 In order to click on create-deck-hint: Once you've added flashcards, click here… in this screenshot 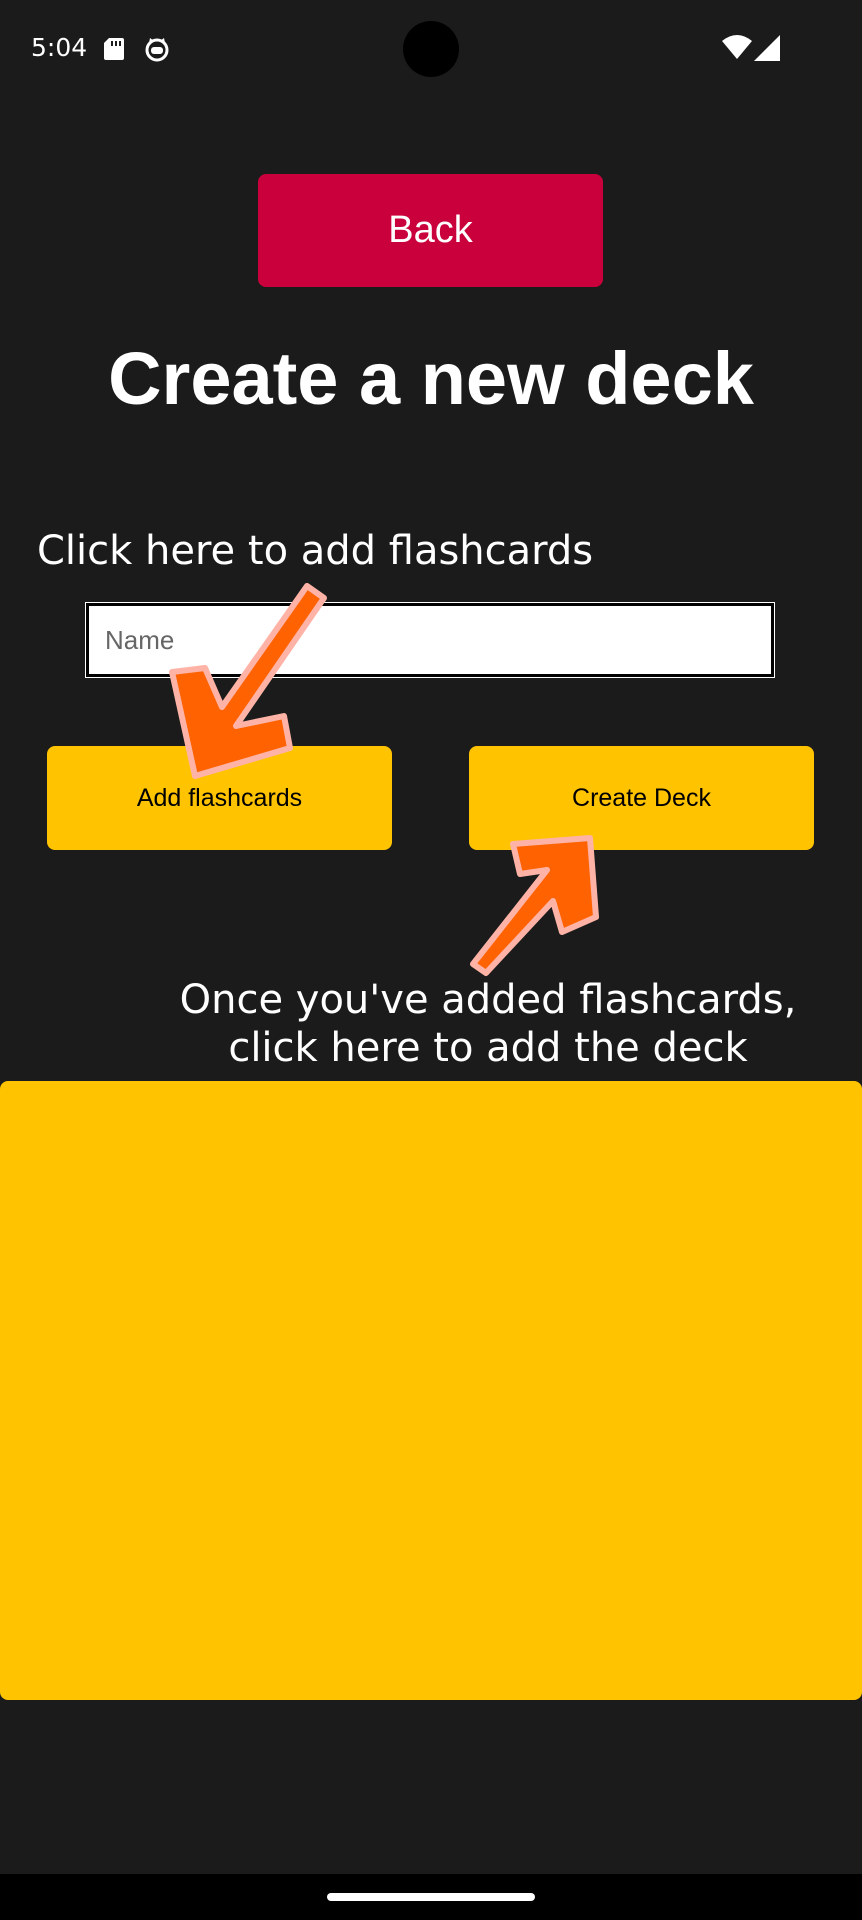, I will do `click(488, 1024)`.